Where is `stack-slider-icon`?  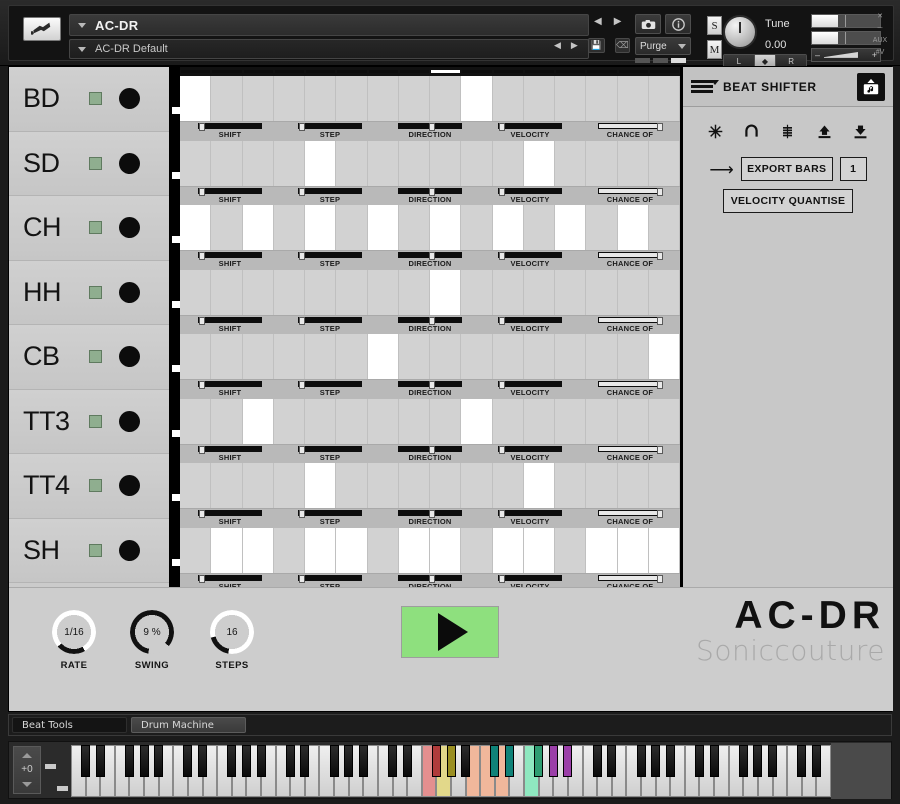 stack-slider-icon is located at coordinates (788, 131).